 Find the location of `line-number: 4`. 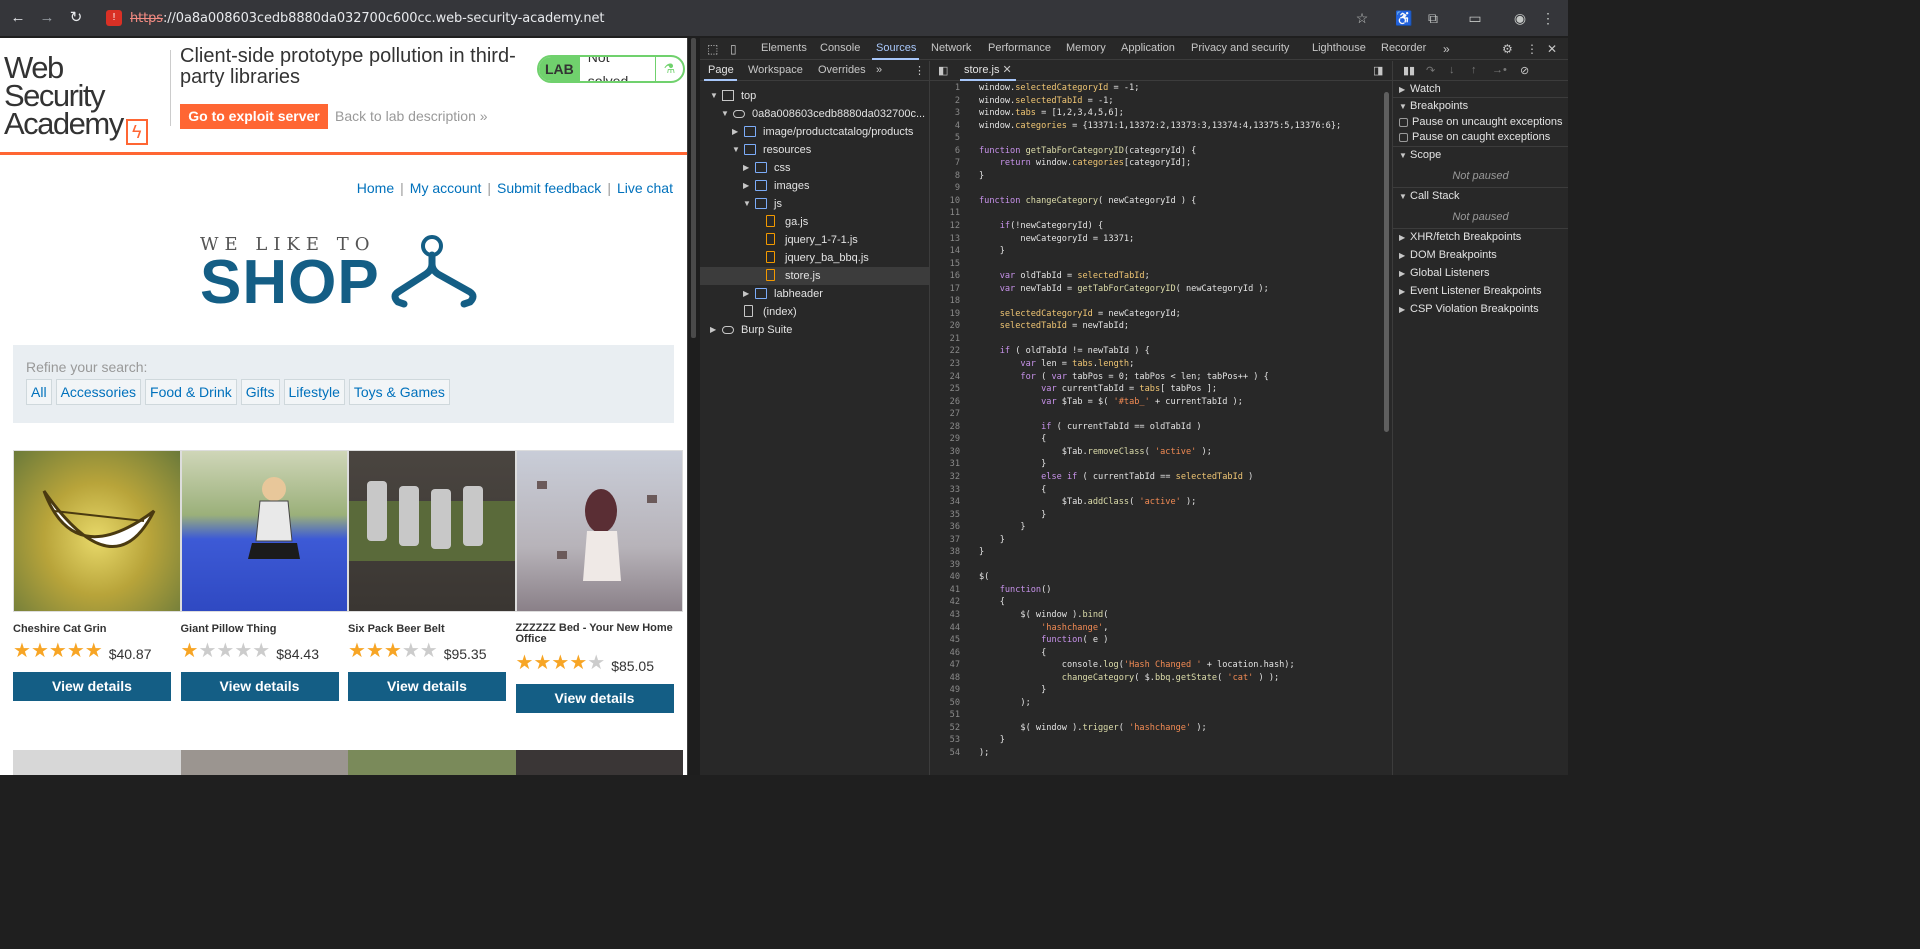

line-number: 4 is located at coordinates (945, 126).